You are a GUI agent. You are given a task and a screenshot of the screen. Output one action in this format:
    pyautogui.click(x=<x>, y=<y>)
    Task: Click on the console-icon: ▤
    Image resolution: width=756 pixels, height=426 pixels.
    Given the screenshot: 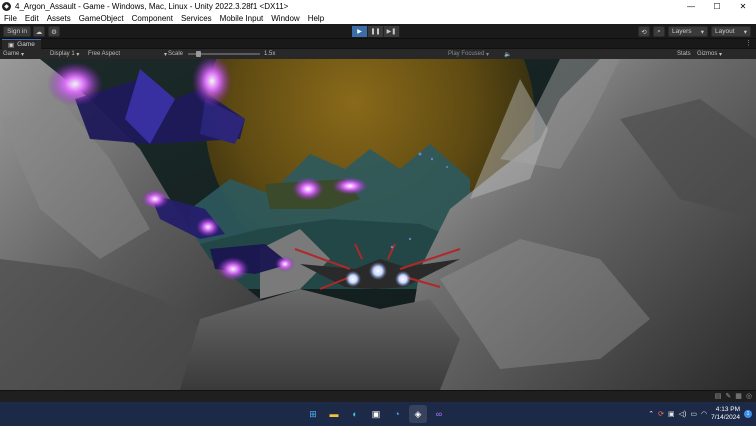 What is the action you would take?
    pyautogui.click(x=718, y=396)
    